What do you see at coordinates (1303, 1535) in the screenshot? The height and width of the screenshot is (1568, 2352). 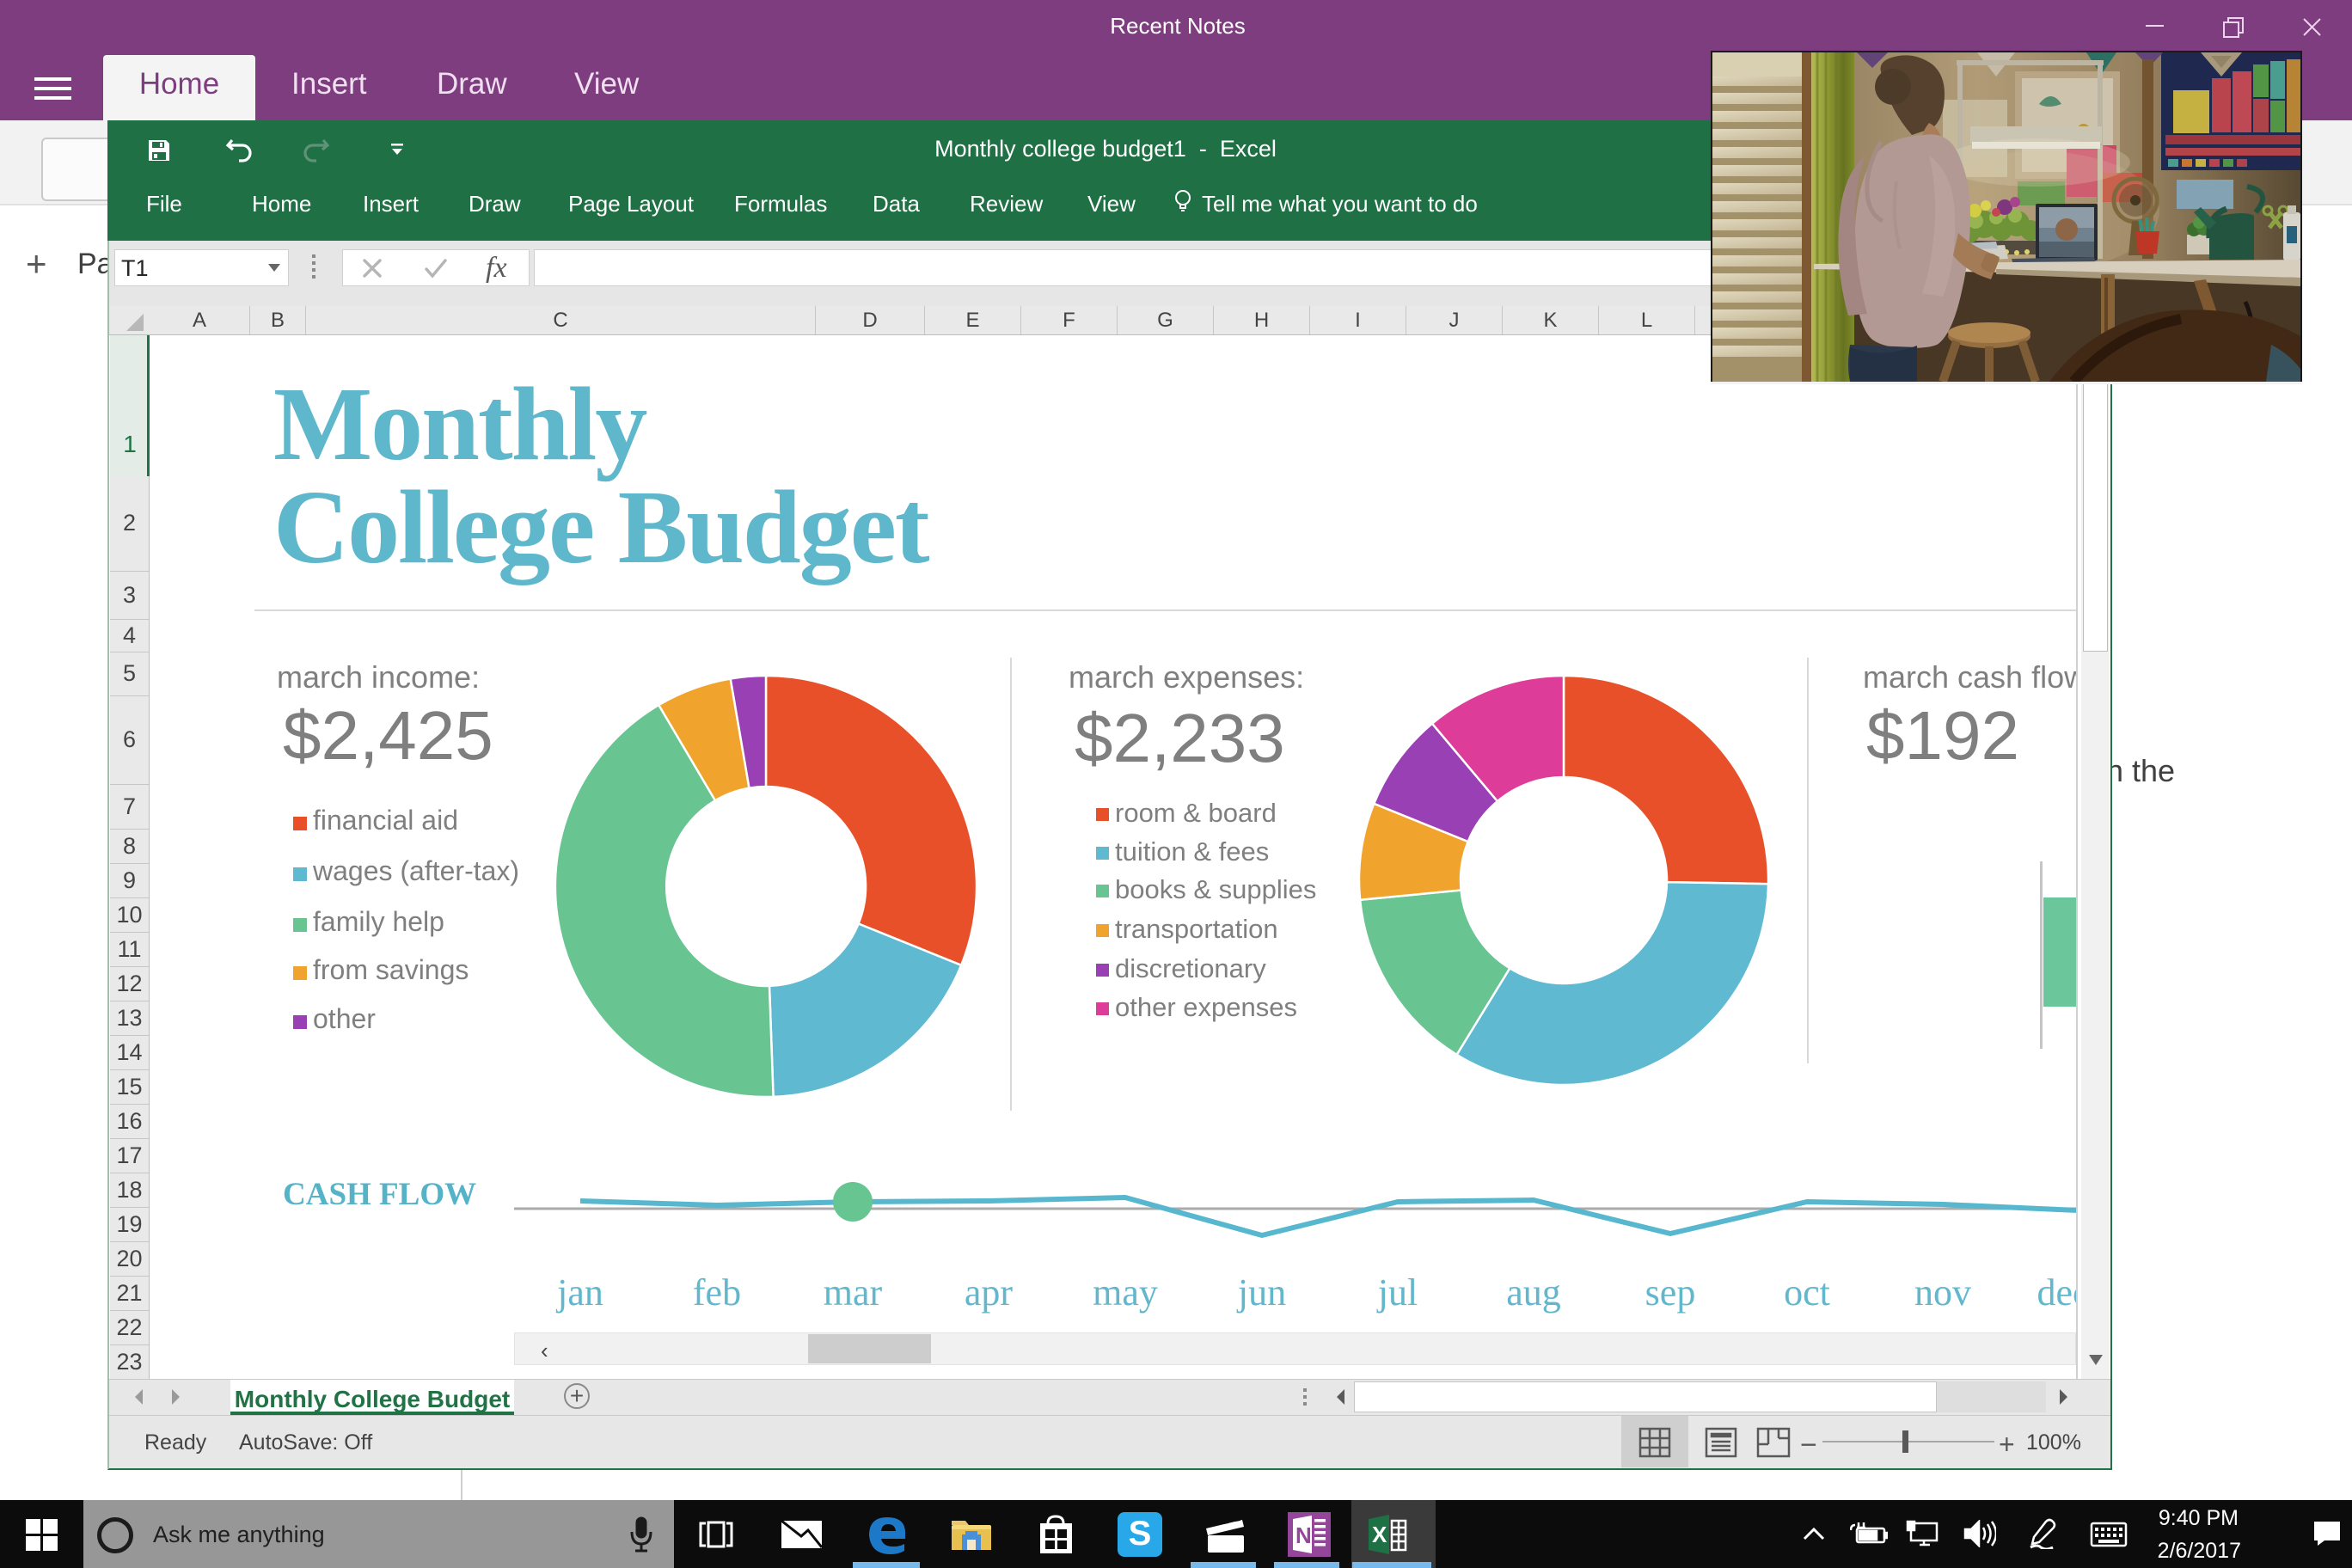 I see `svg-text: N` at bounding box center [1303, 1535].